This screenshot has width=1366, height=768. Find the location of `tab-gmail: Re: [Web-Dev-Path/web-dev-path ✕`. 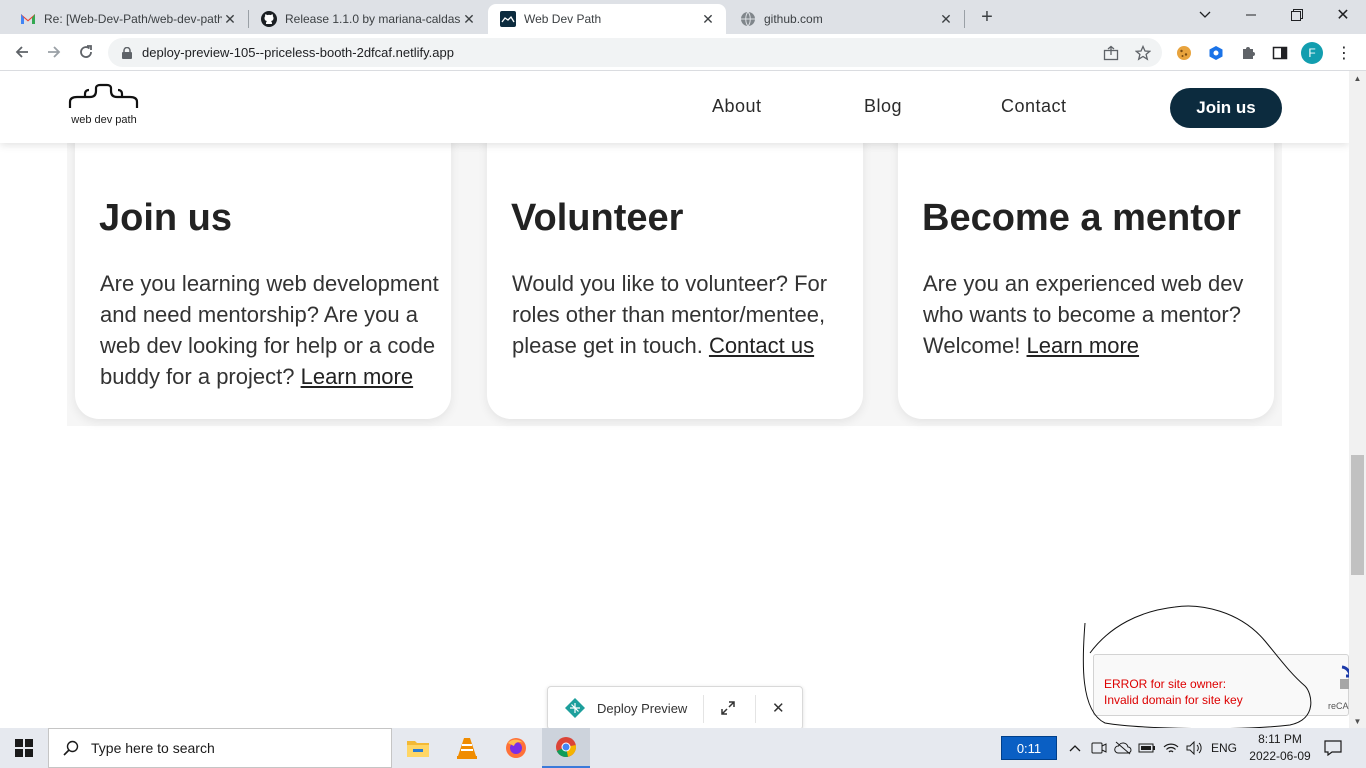

tab-gmail: Re: [Web-Dev-Path/web-dev-path ✕ is located at coordinates (128, 19).